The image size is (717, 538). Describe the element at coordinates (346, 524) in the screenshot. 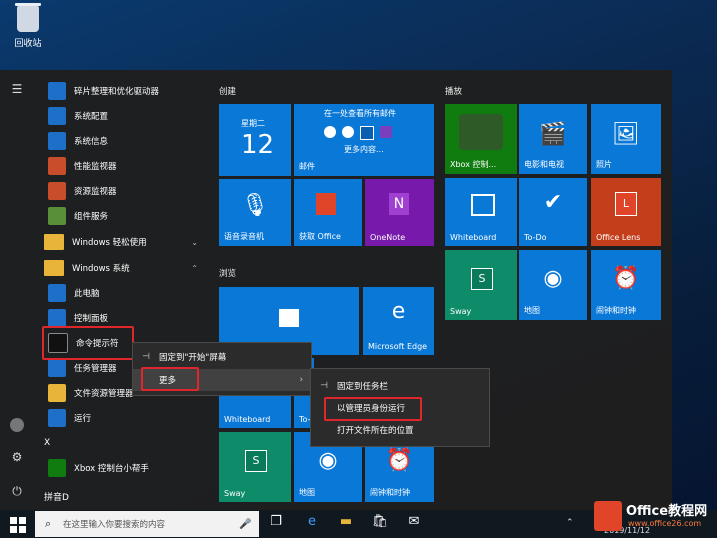

I see `file-explorer-taskbar-icon: ▬` at that location.